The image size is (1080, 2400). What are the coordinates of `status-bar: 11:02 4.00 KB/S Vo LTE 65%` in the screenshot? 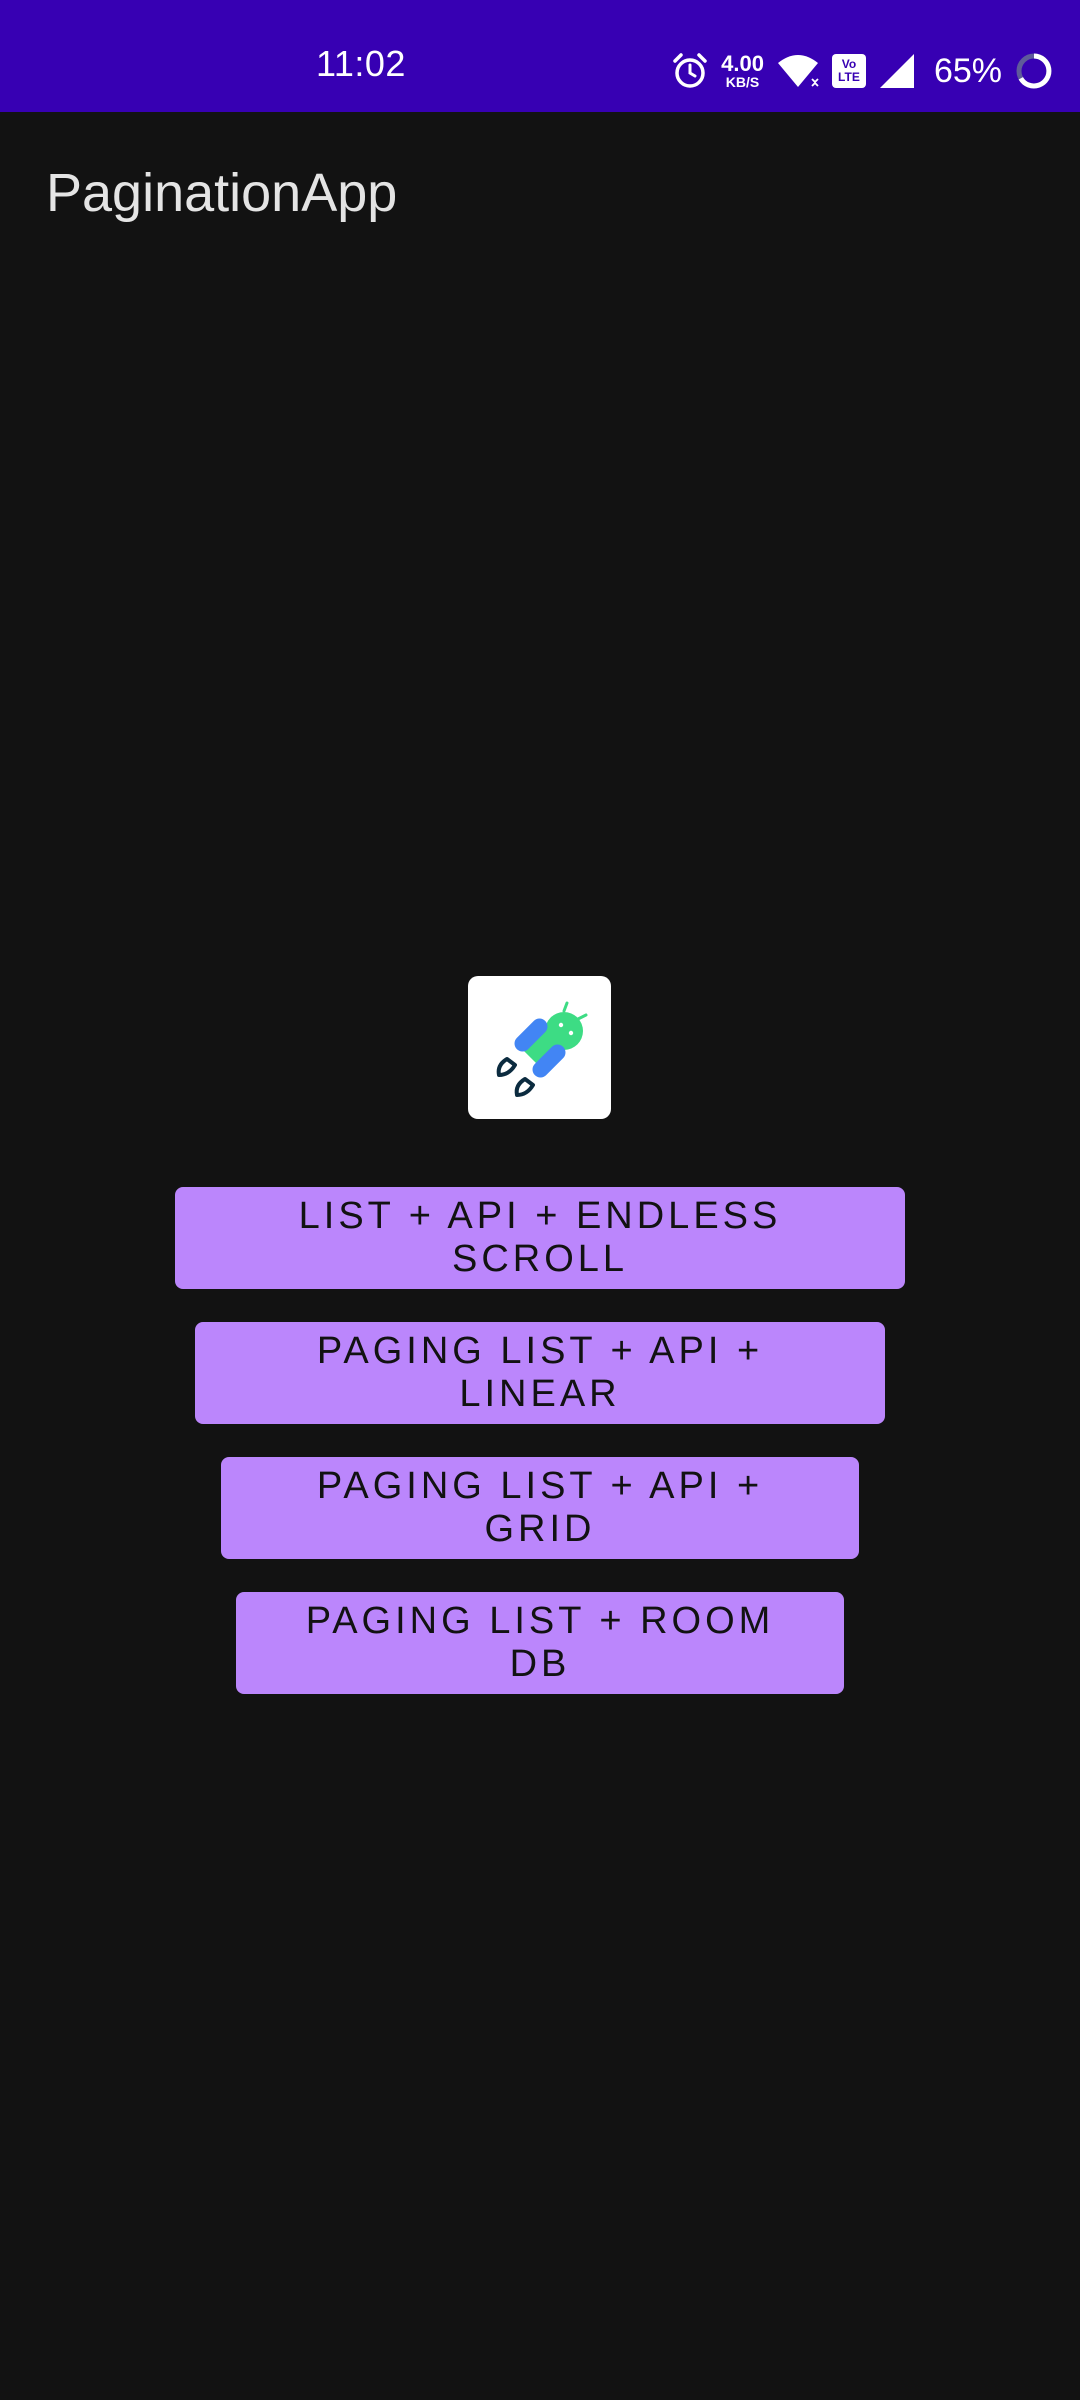 It's located at (540, 56).